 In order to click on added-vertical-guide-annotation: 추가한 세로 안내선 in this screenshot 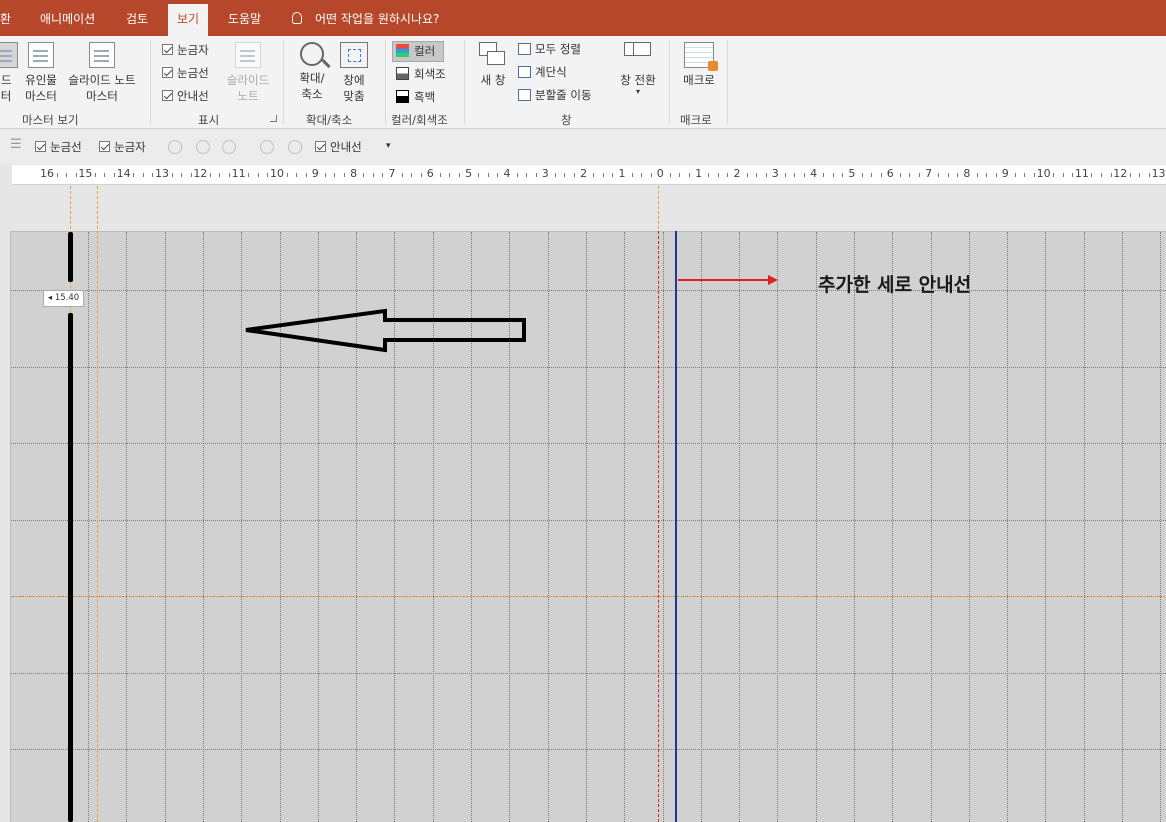, I will do `click(895, 285)`.